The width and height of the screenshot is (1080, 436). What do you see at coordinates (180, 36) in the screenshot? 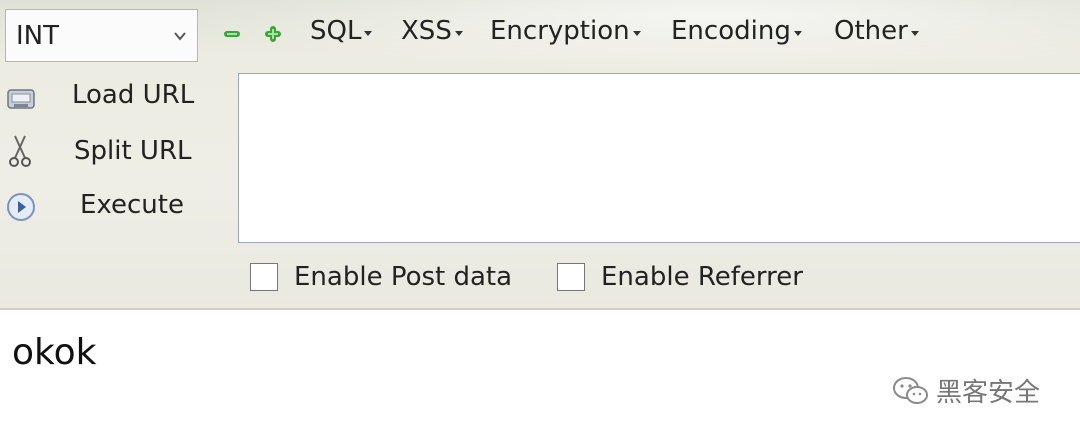
I see `chevron-down-icon` at bounding box center [180, 36].